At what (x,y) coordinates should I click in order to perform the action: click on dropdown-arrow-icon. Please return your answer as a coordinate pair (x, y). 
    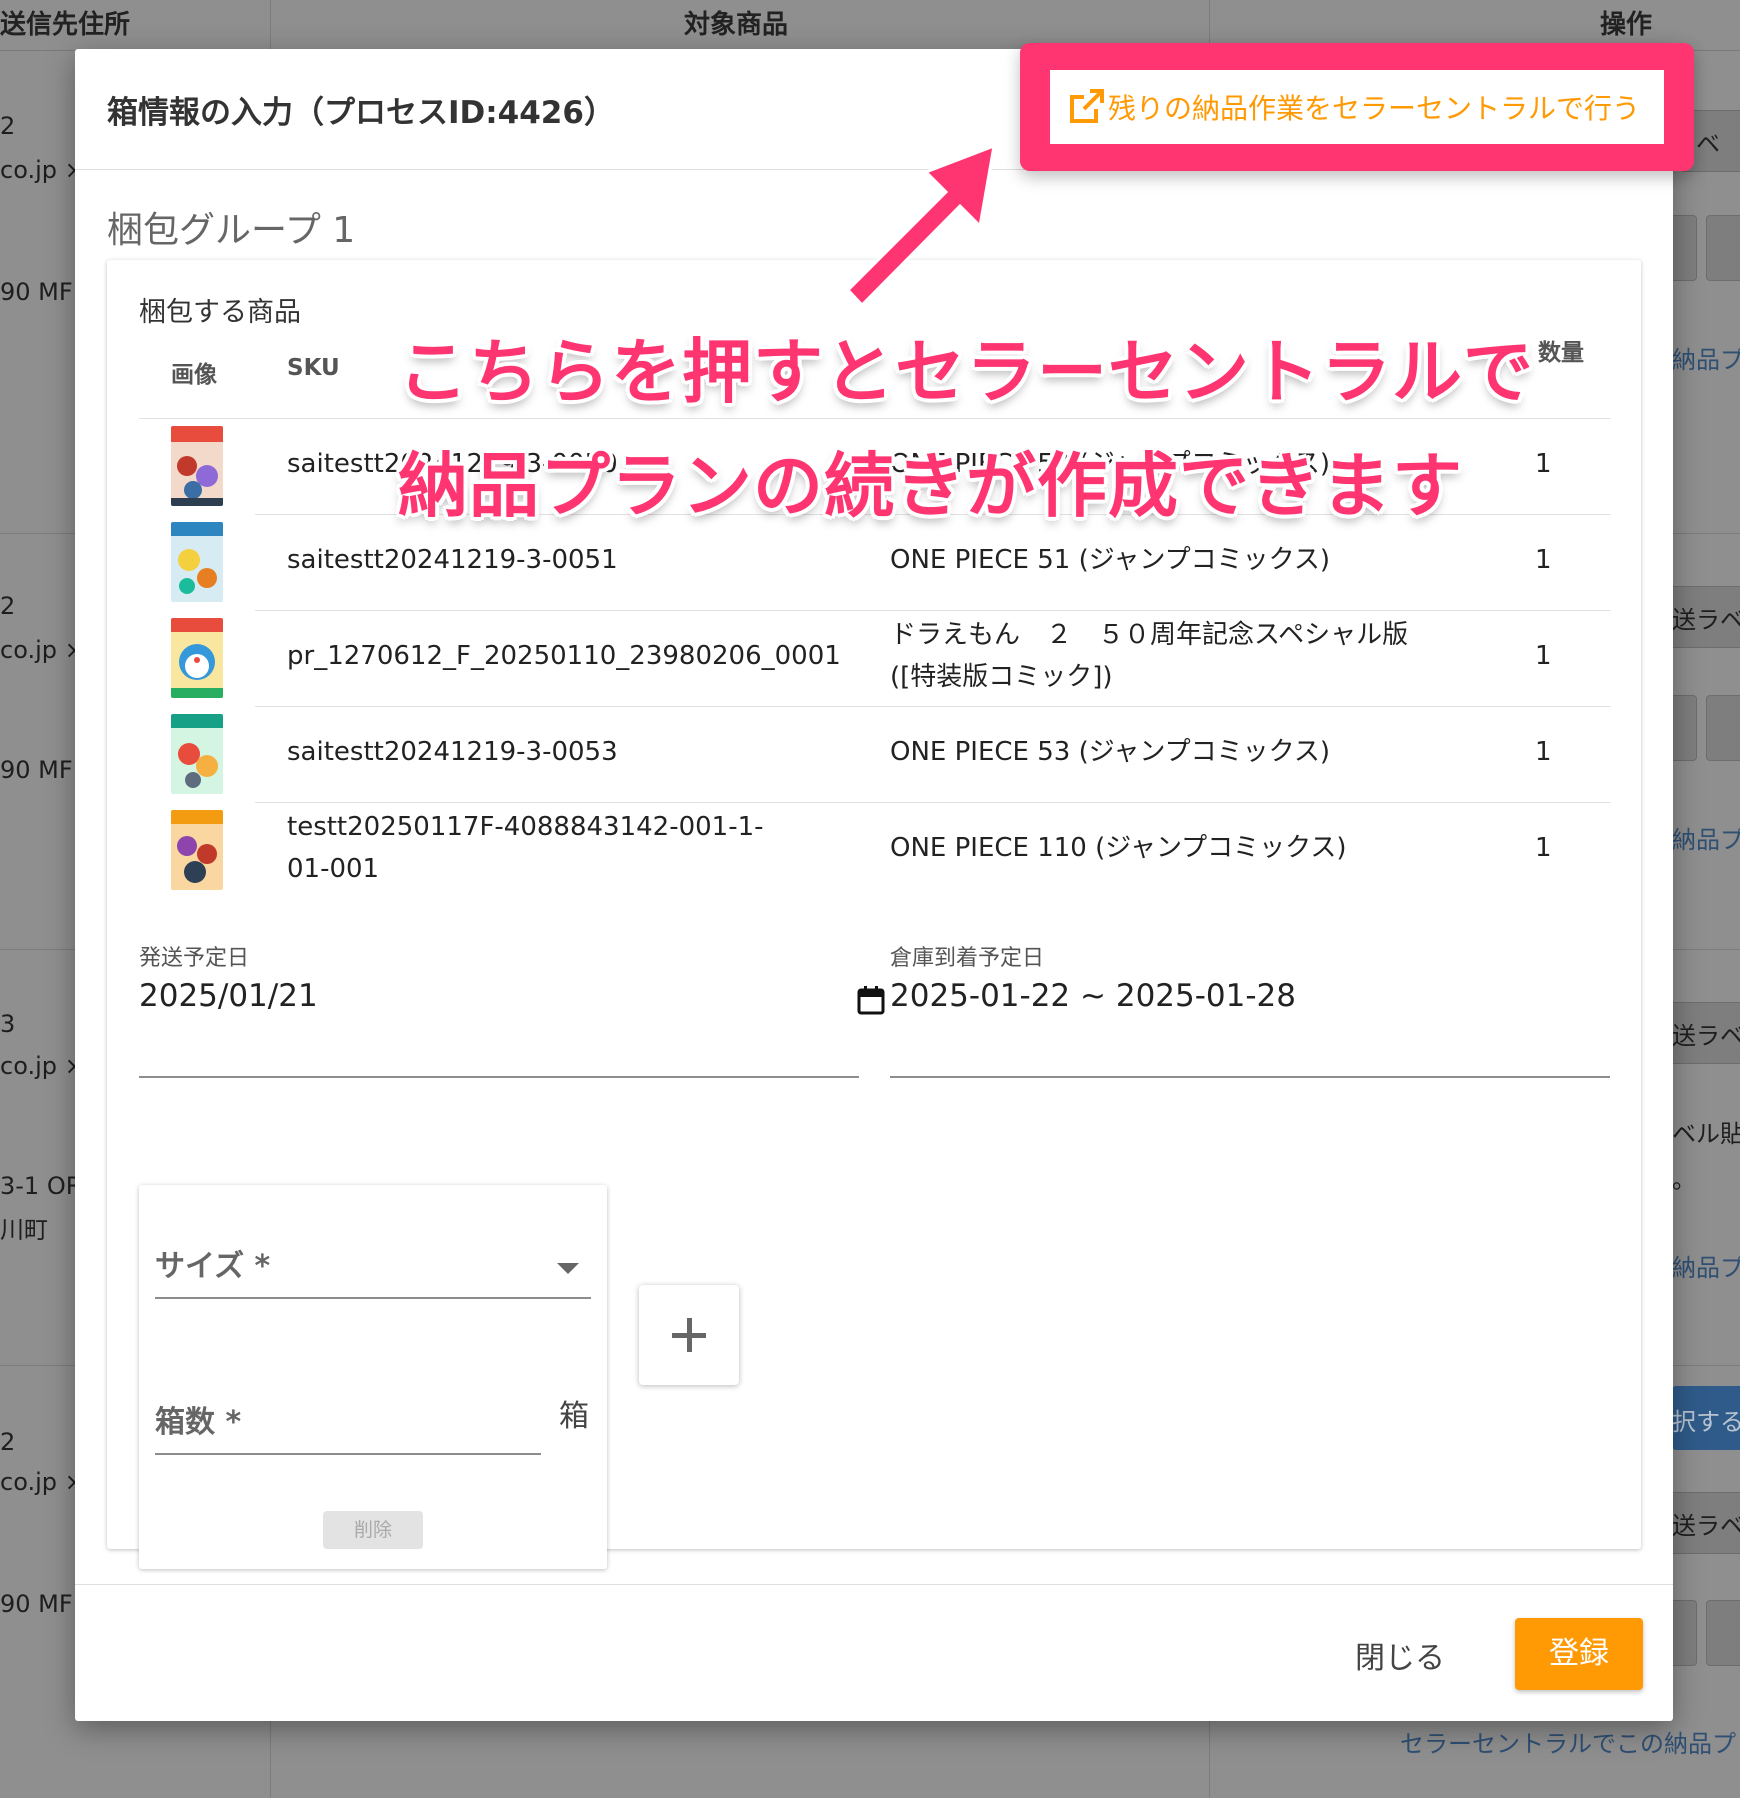
    Looking at the image, I should click on (568, 1268).